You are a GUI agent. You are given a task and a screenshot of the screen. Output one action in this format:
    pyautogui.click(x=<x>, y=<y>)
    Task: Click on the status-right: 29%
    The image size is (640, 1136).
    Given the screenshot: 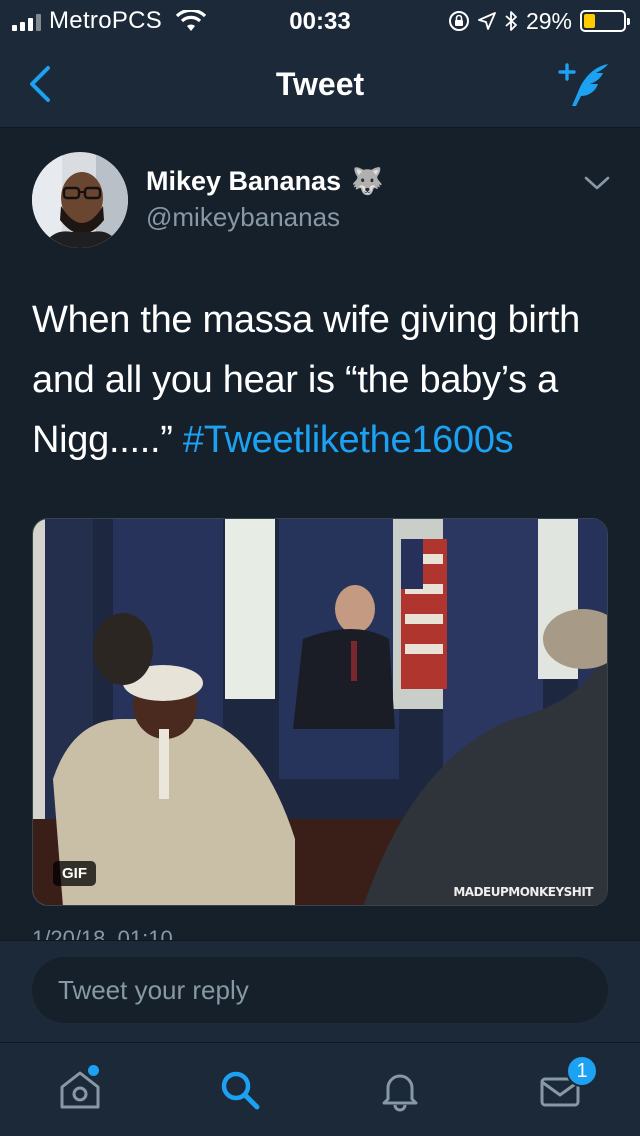 What is the action you would take?
    pyautogui.click(x=539, y=20)
    